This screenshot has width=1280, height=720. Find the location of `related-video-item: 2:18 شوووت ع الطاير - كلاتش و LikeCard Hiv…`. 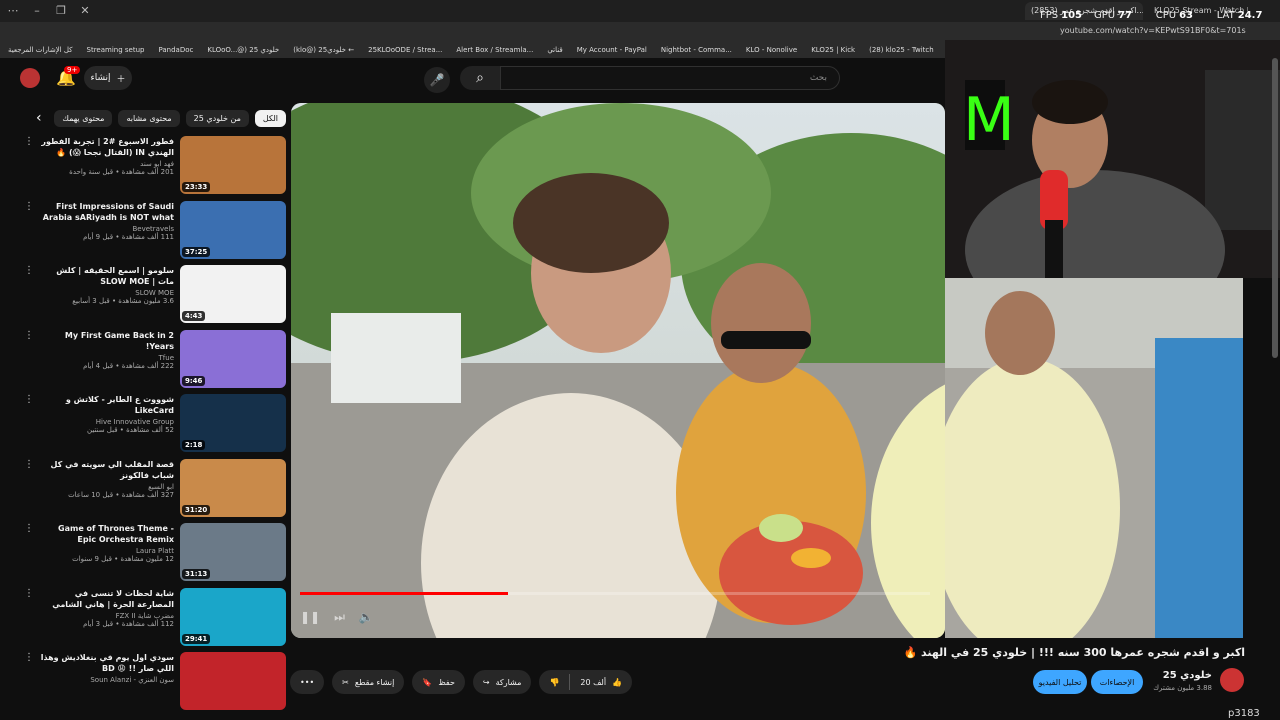

related-video-item: 2:18 شوووت ع الطاير - كلاتش و LikeCard Hiv… is located at coordinates (155, 426).